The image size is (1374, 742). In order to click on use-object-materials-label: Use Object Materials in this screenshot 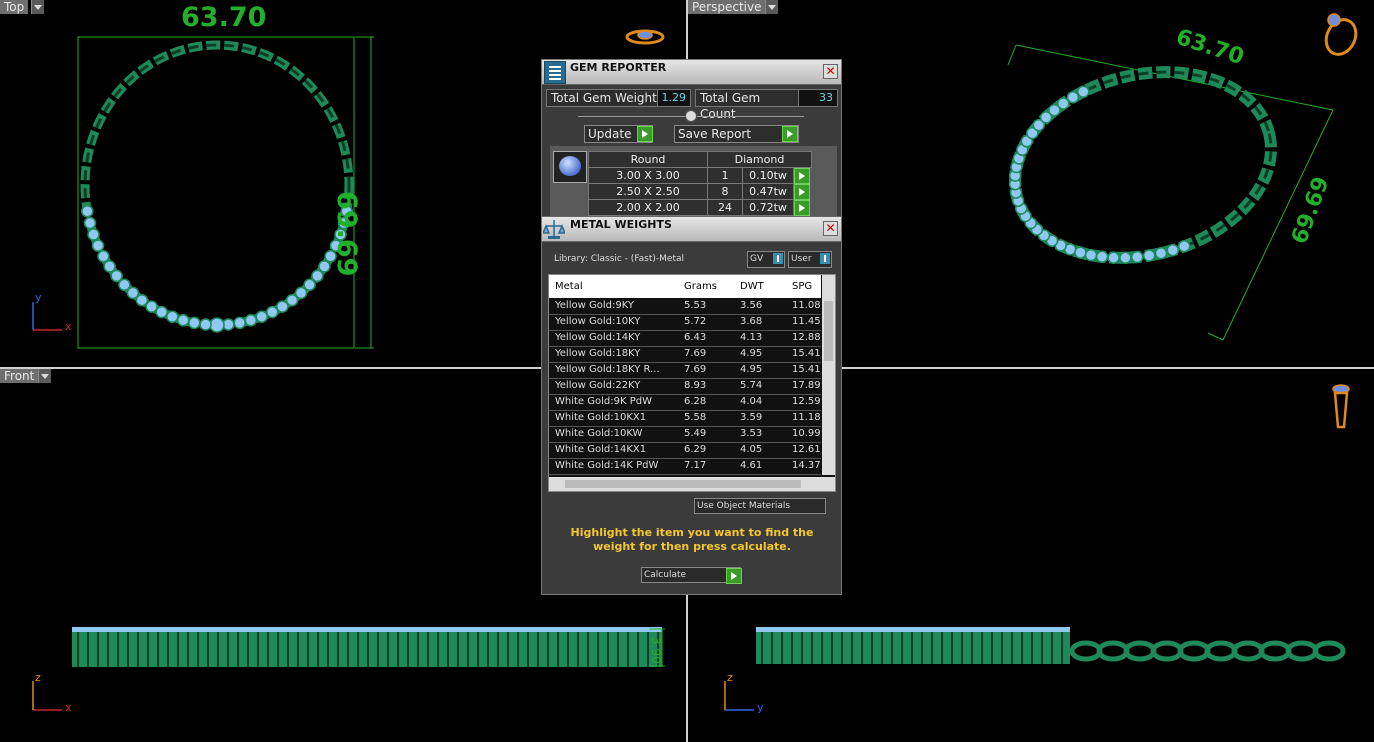, I will do `click(744, 506)`.